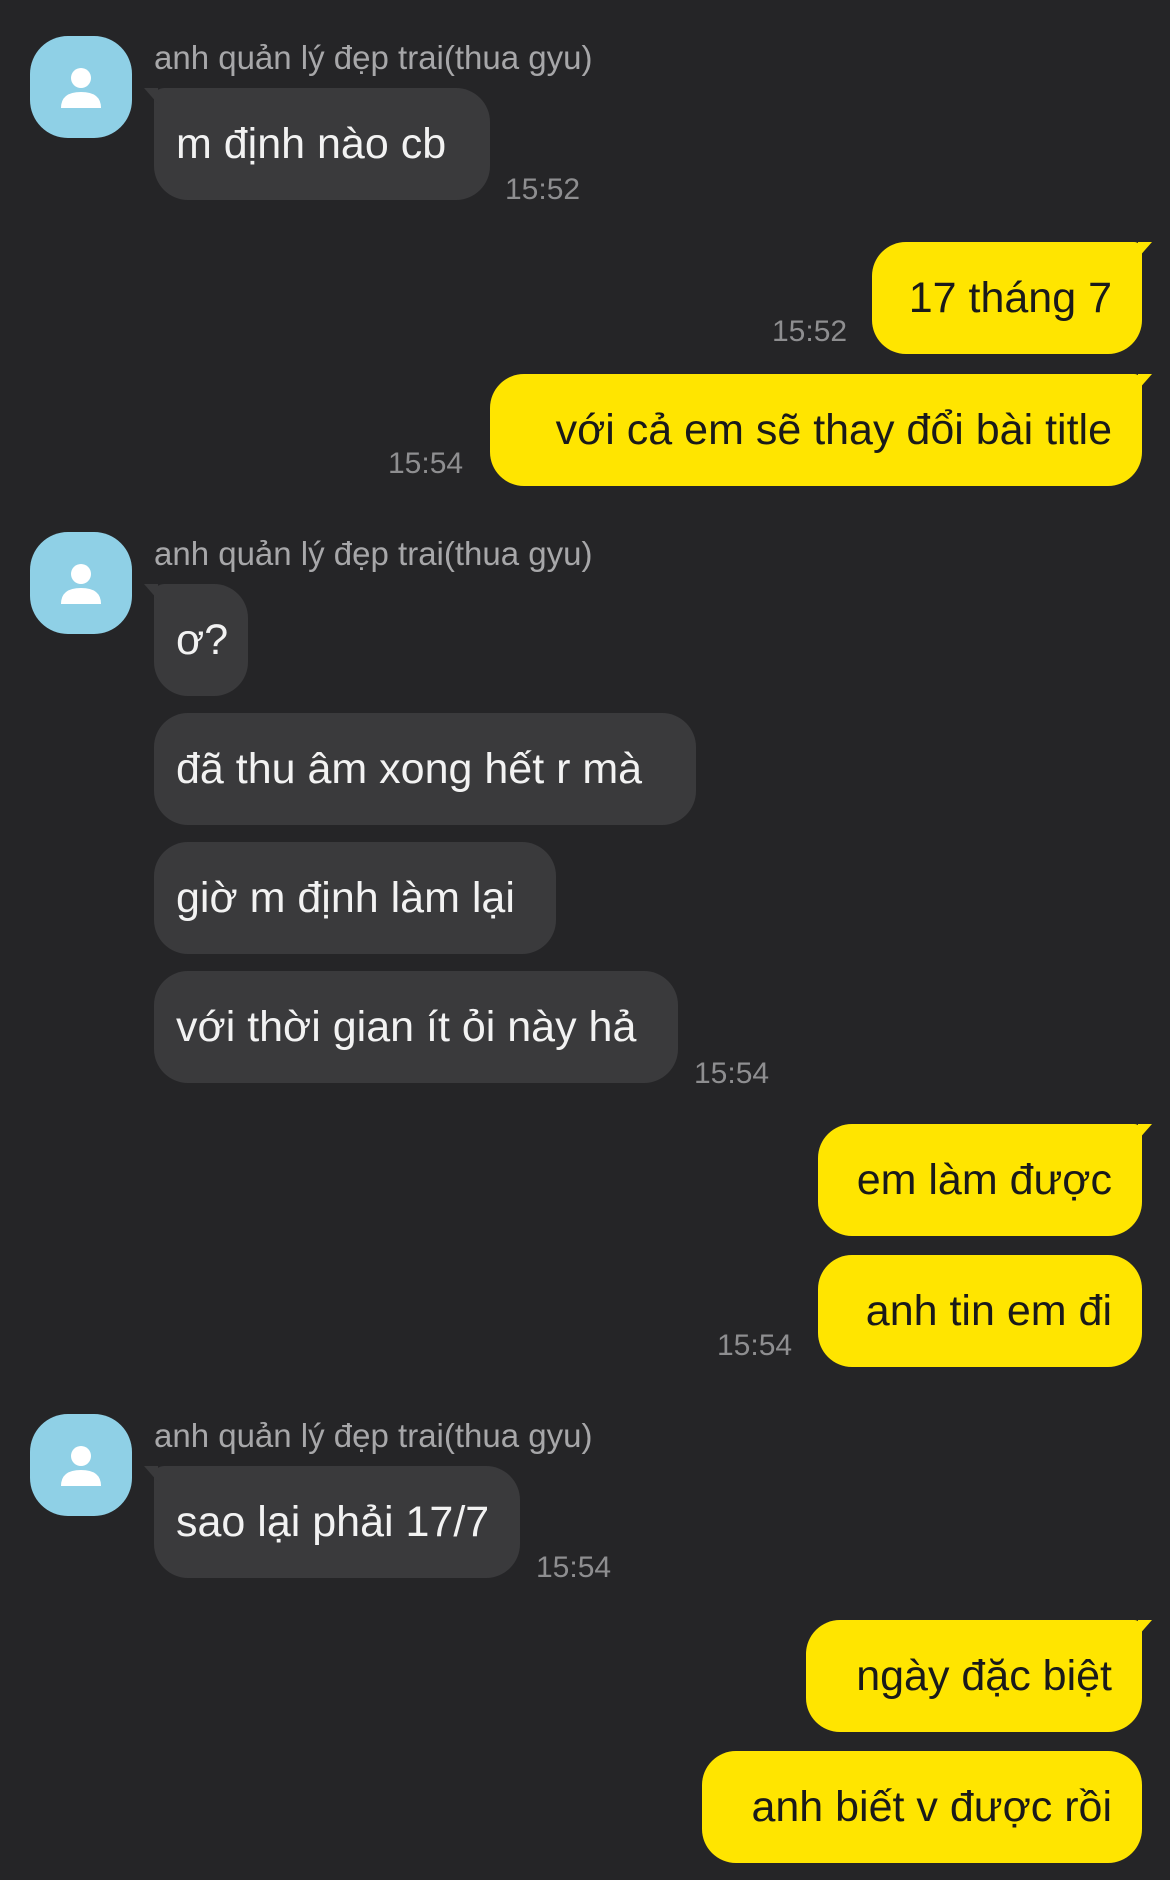 The image size is (1170, 1880). Describe the element at coordinates (425, 769) in the screenshot. I see `message-bubble: đã thu âm xong hết r mà` at that location.